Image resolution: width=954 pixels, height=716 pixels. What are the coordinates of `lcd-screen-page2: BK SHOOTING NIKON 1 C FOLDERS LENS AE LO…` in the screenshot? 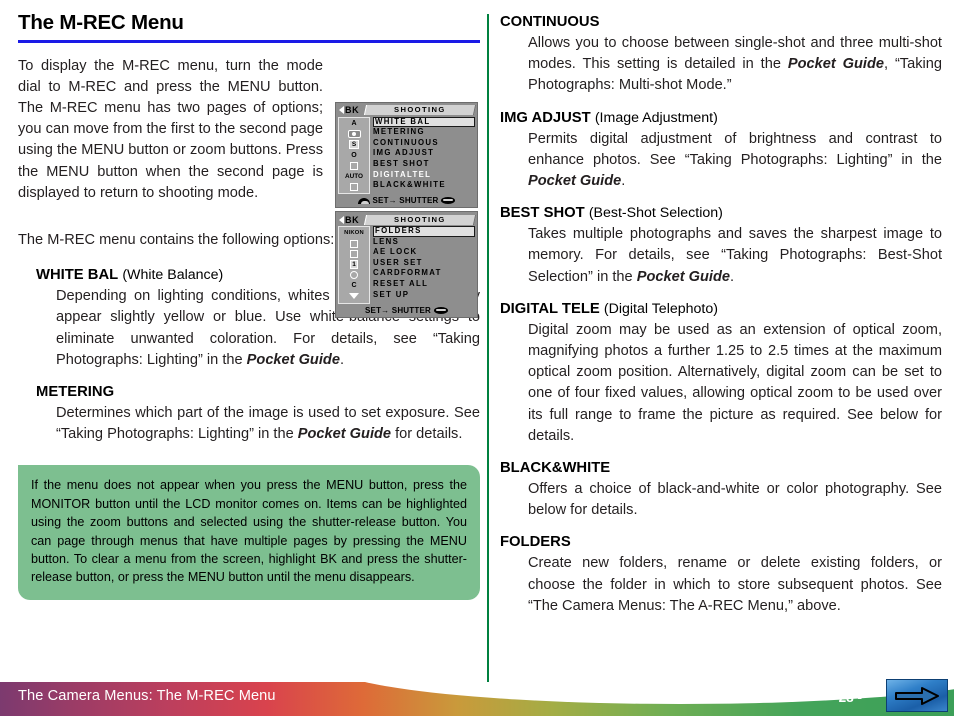 It's located at (406, 264).